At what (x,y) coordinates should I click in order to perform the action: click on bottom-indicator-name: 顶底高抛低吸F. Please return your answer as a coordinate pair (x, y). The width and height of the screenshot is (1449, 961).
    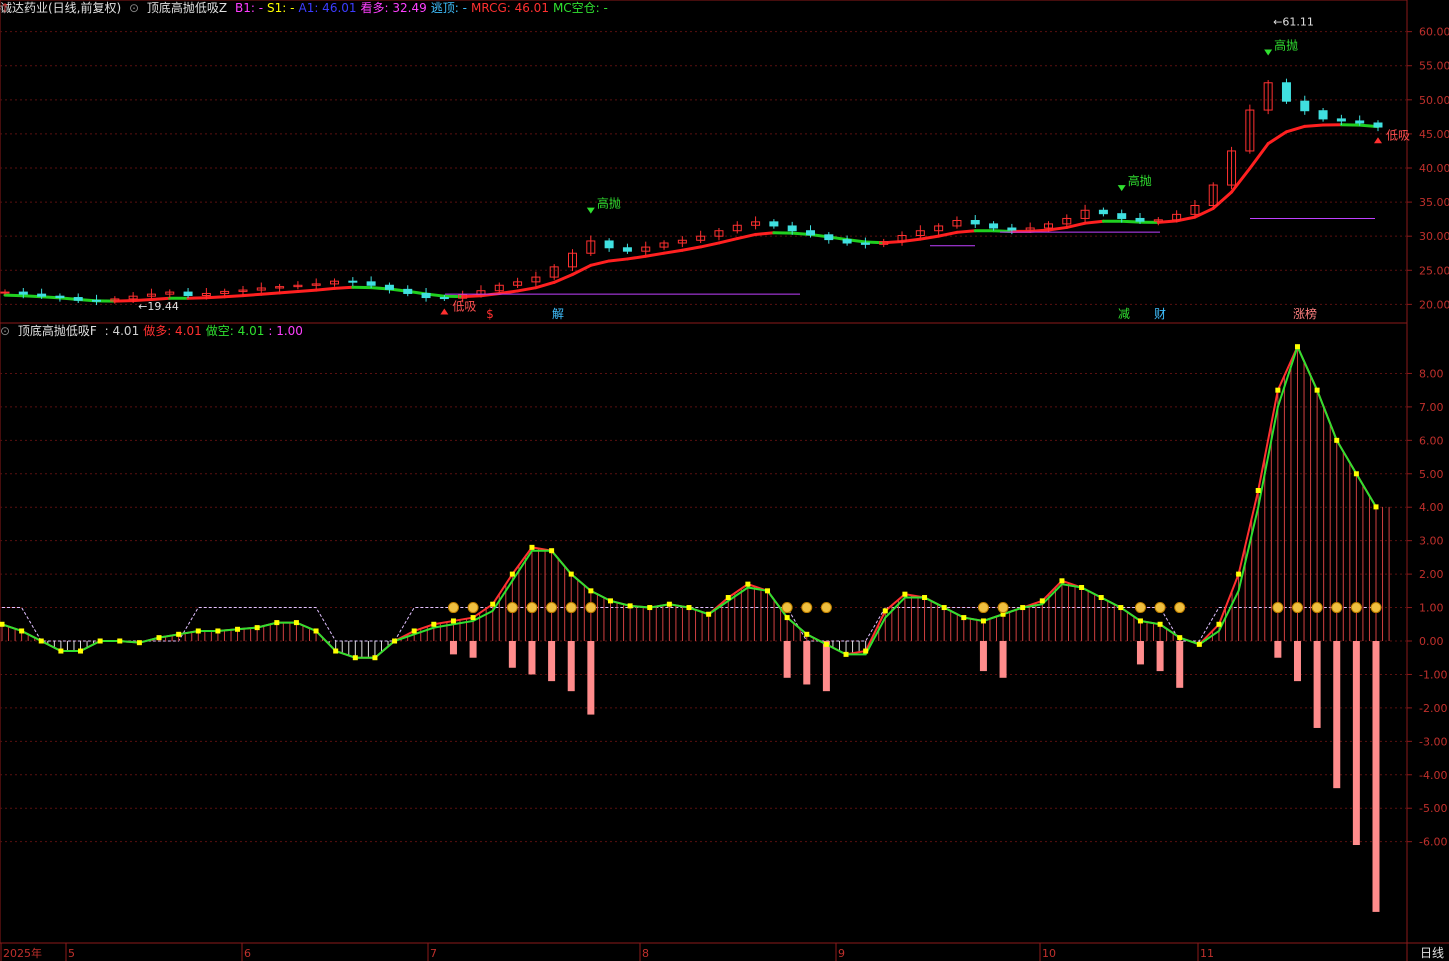
    Looking at the image, I should click on (57, 331).